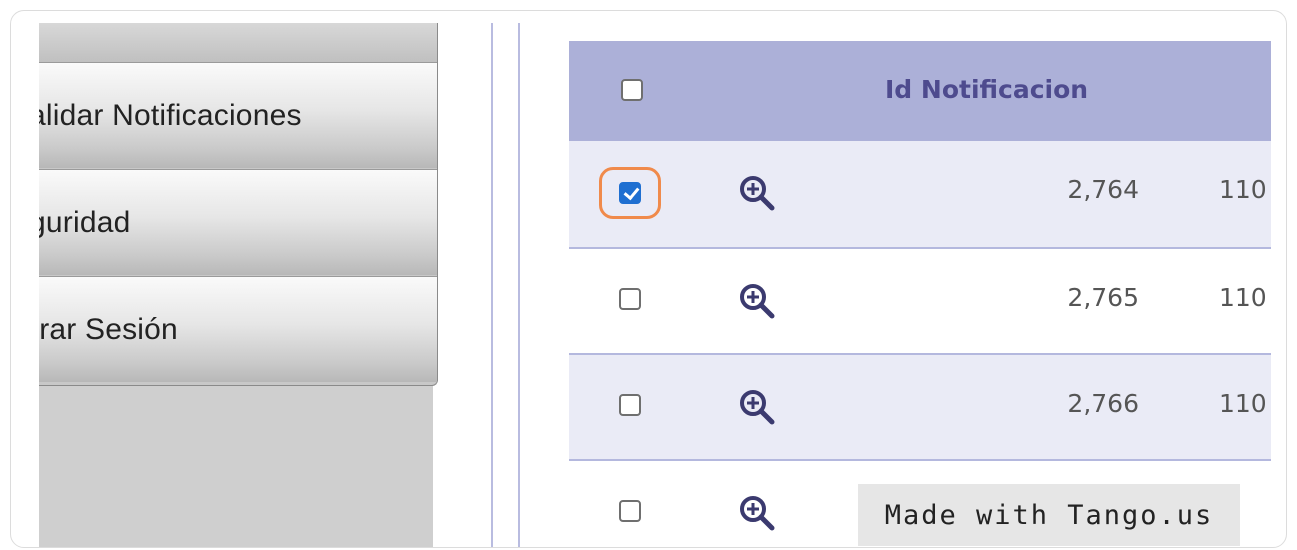 The image size is (1297, 550). What do you see at coordinates (1103, 403) in the screenshot?
I see `cell-id: 2,766` at bounding box center [1103, 403].